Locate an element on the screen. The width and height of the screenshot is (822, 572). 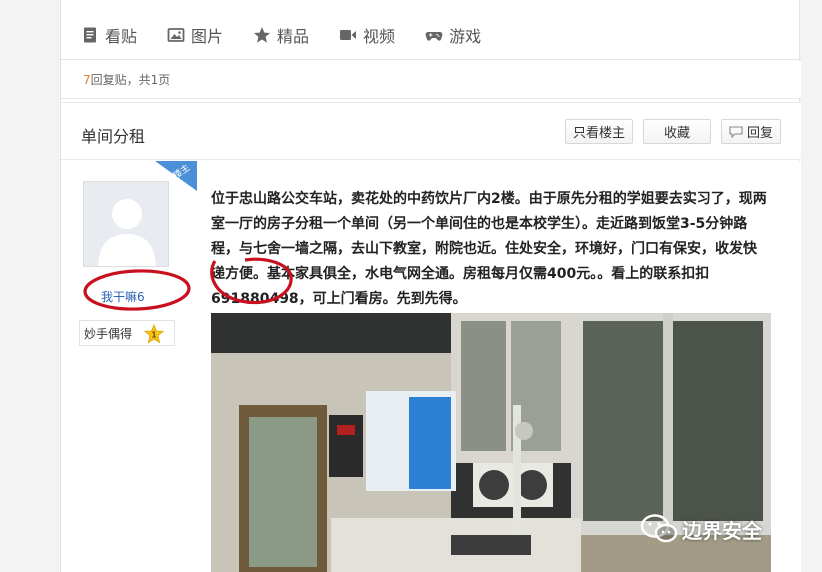
post-line: 691880498，可上门看房。先到先得。 is located at coordinates (339, 299).